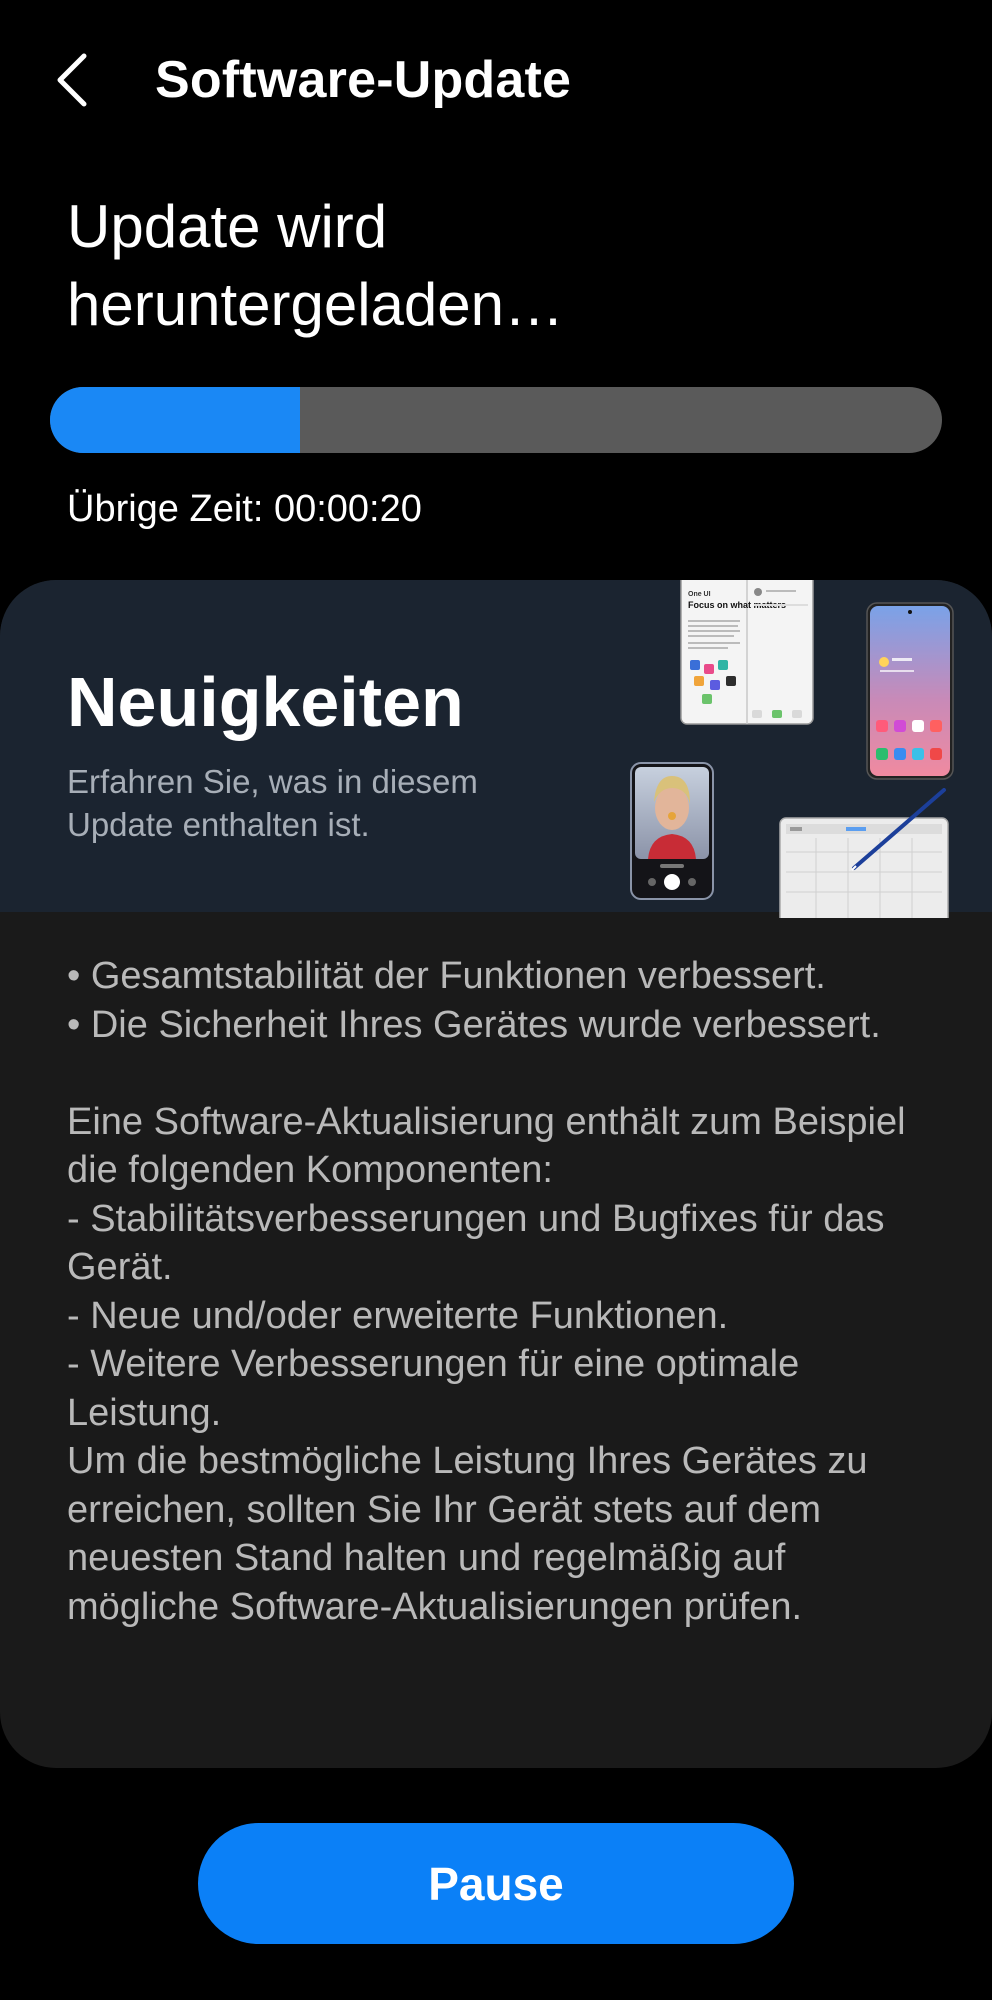  I want to click on download-status-line-1: Update wird, so click(227, 226).